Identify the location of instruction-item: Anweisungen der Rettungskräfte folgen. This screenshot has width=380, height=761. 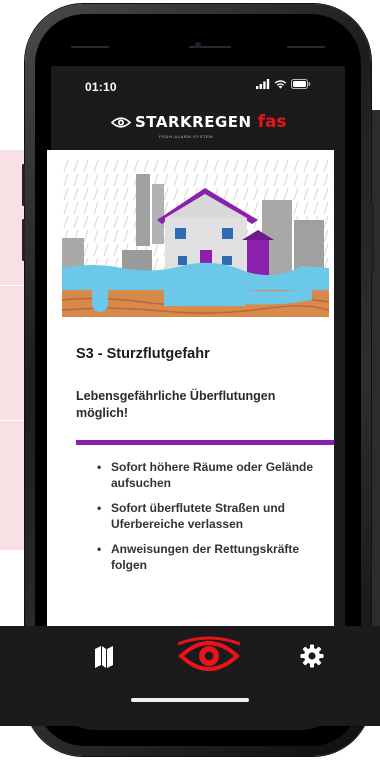
(212, 557).